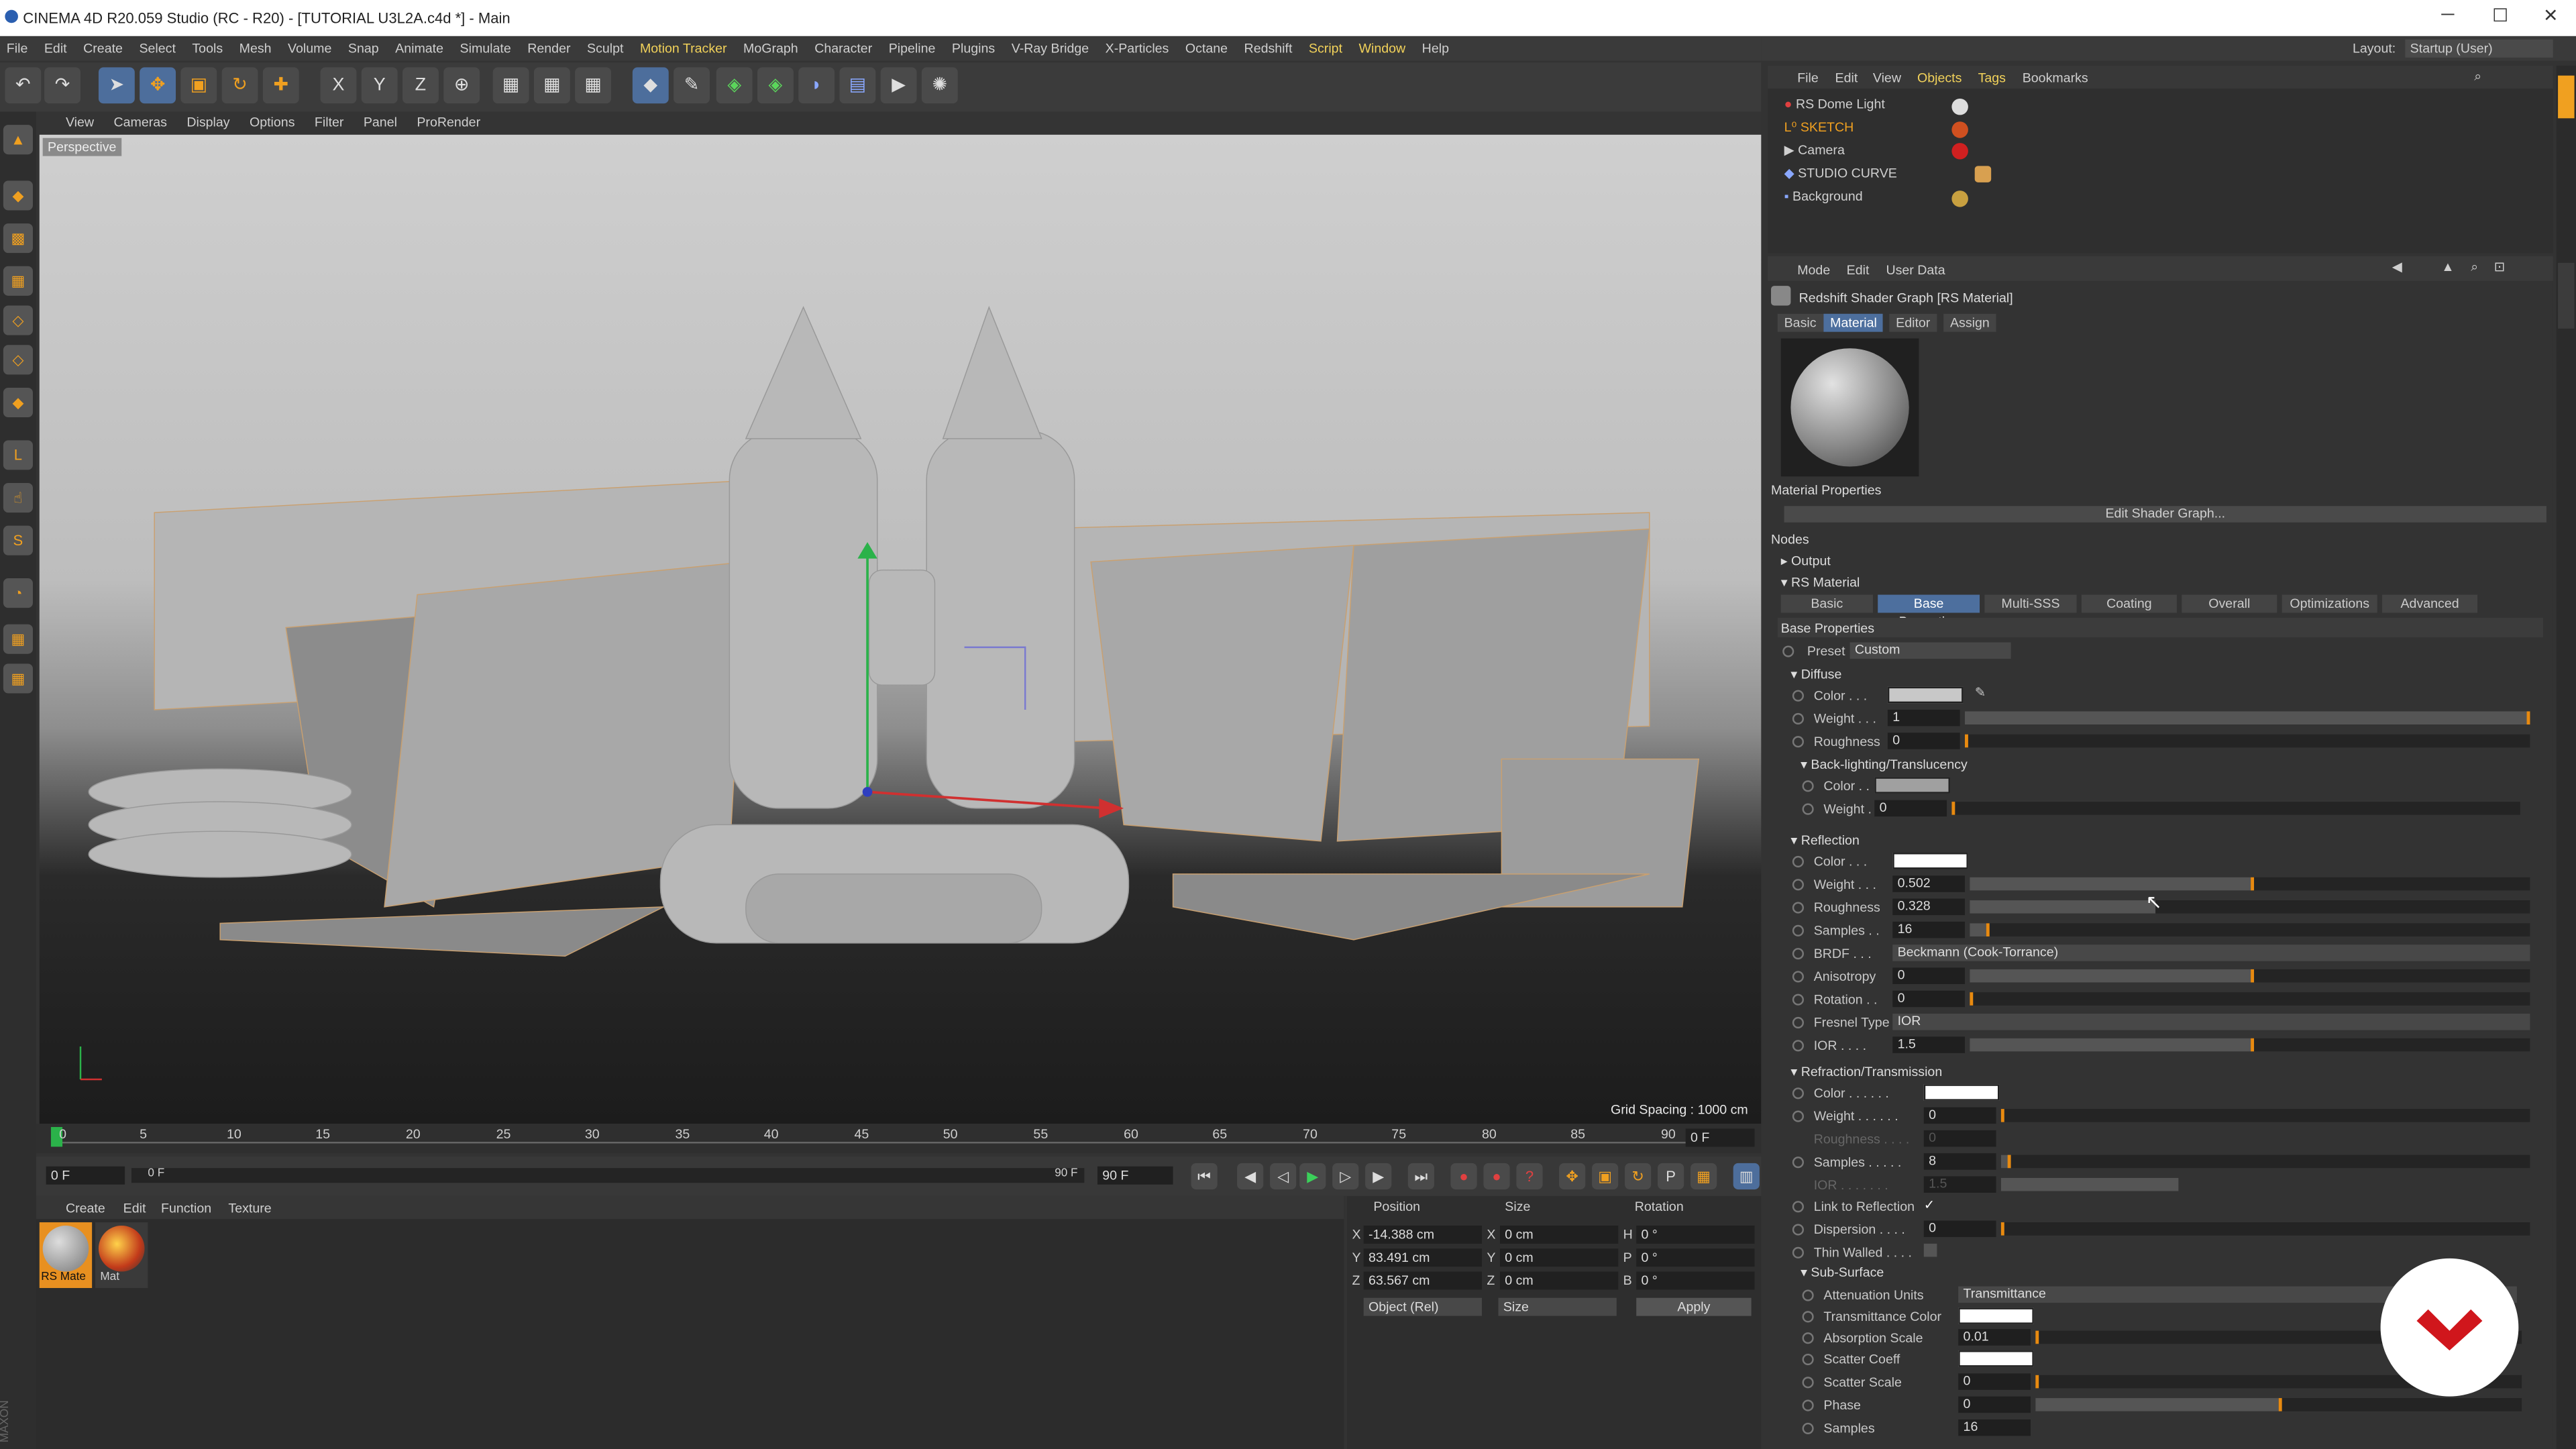  Describe the element at coordinates (338, 85) in the screenshot. I see `x-axis-icon: X` at that location.